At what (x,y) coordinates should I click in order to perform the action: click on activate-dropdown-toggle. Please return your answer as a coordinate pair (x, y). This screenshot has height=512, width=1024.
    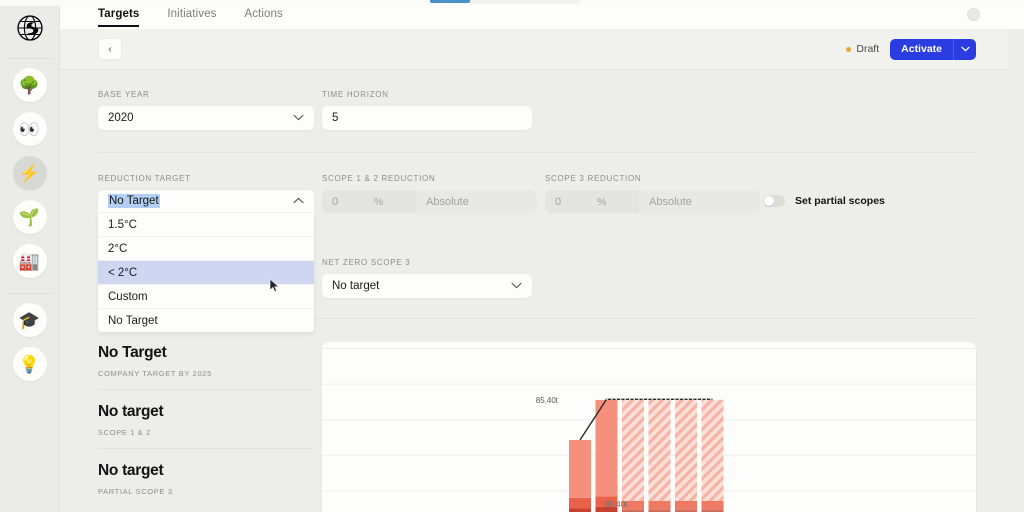
    Looking at the image, I should click on (964, 49).